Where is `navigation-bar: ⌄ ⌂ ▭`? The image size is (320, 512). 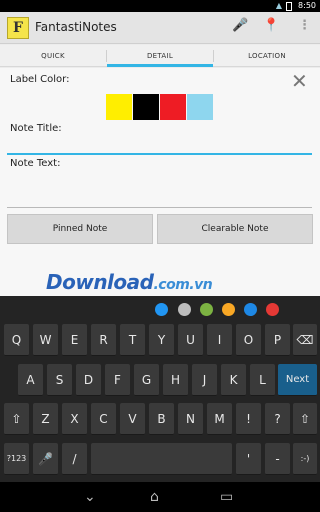 navigation-bar: ⌄ ⌂ ▭ is located at coordinates (160, 497).